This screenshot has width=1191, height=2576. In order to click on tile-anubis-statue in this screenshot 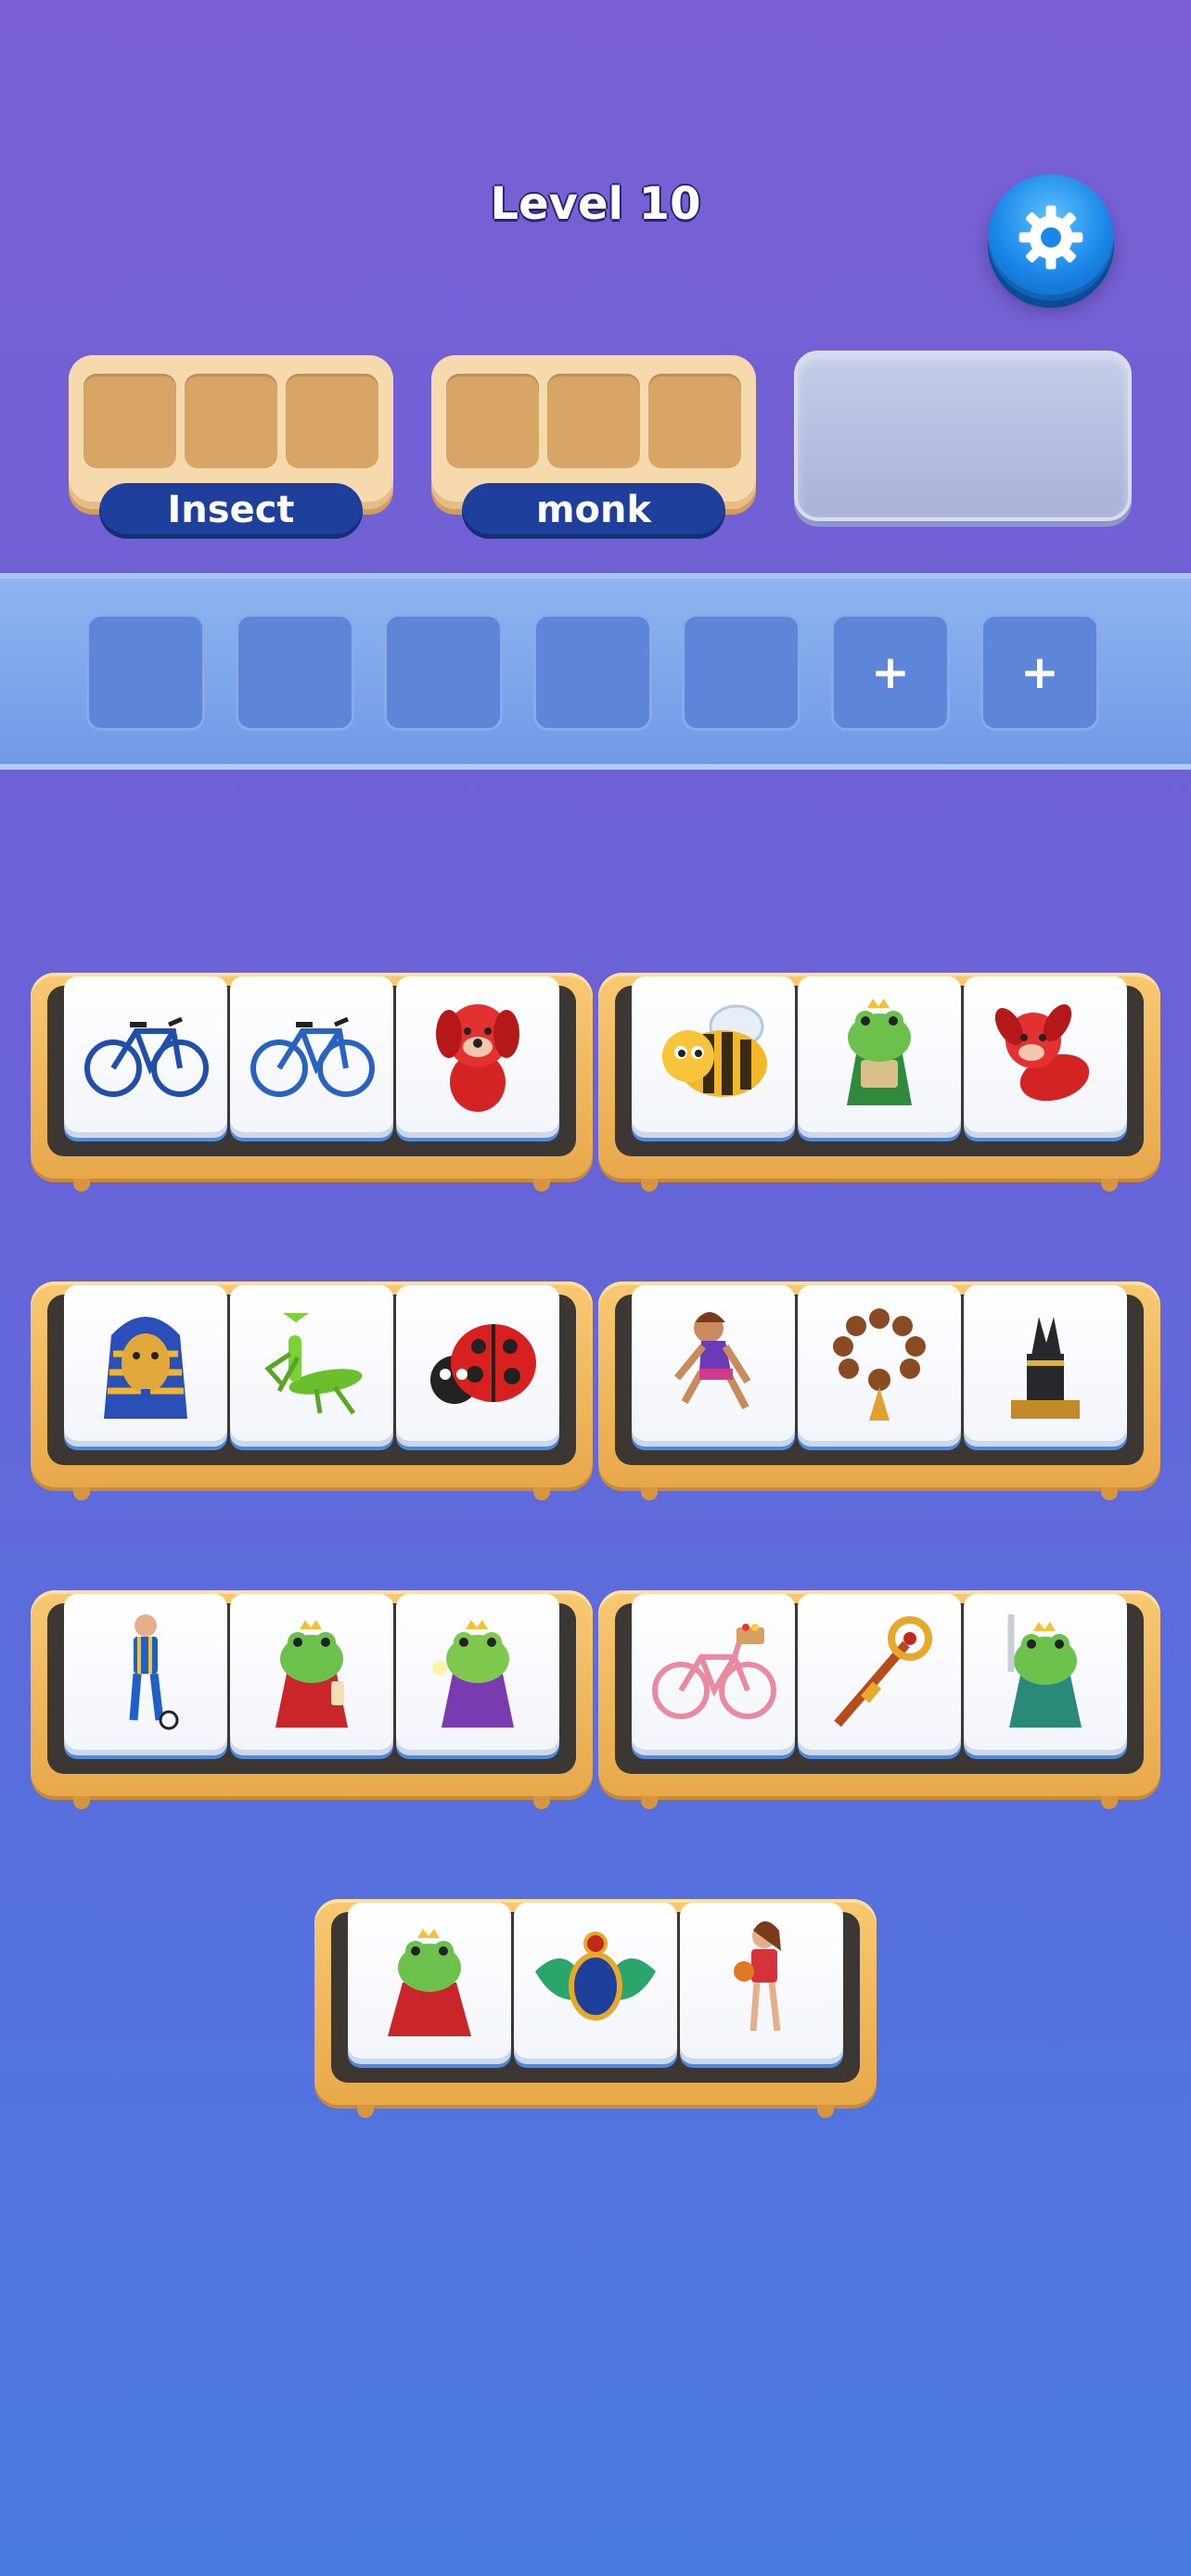, I will do `click(1045, 1363)`.